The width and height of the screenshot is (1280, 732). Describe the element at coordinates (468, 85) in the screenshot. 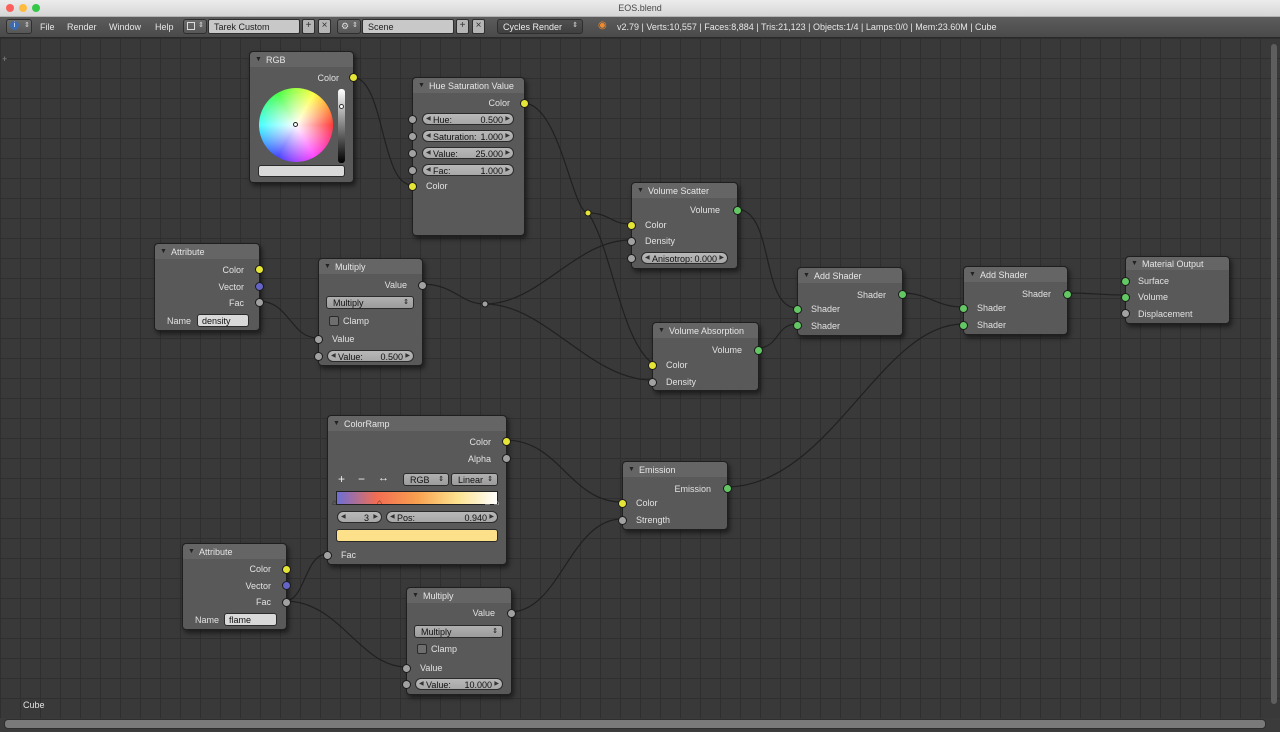

I see `node-header: ▼ Hue Saturation Value` at that location.